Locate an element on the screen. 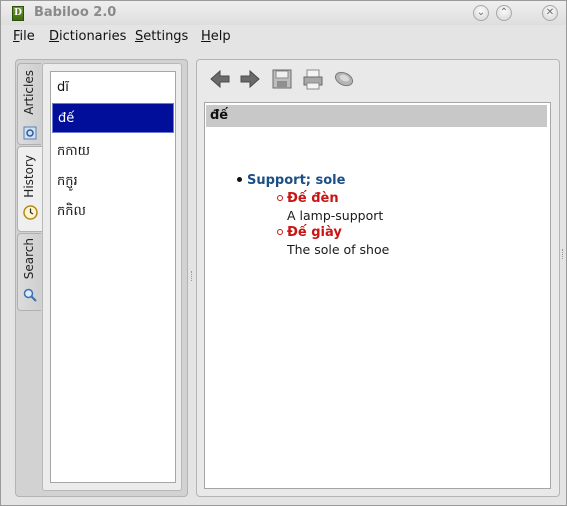 This screenshot has height=506, width=567. example-phrase: Đế giày is located at coordinates (314, 232).